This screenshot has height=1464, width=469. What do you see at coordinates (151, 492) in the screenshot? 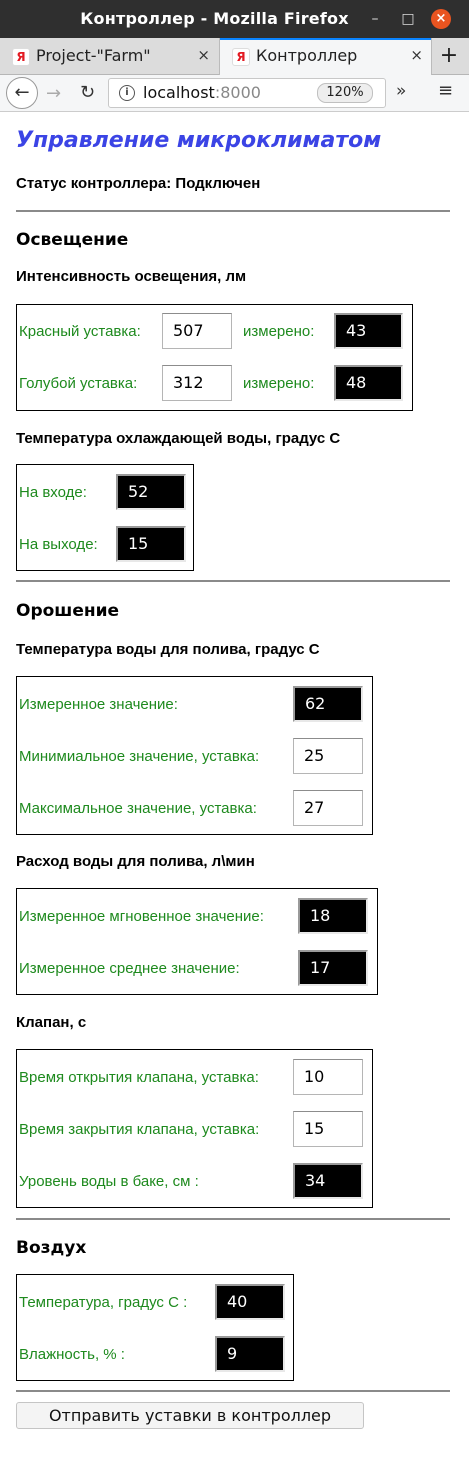
I see `inlet-value: 52` at bounding box center [151, 492].